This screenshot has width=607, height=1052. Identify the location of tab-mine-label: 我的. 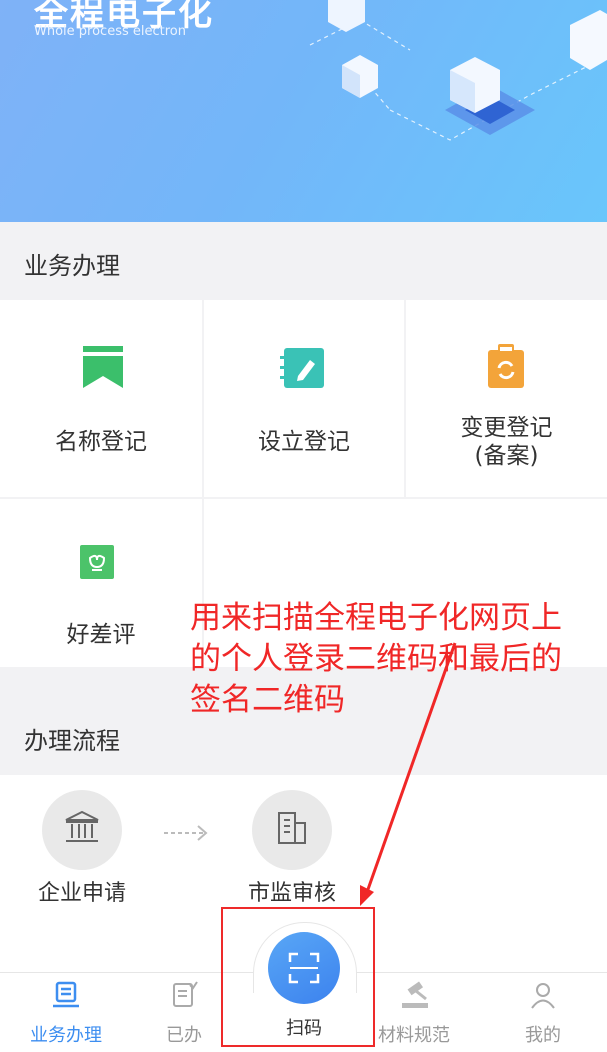
(543, 1035).